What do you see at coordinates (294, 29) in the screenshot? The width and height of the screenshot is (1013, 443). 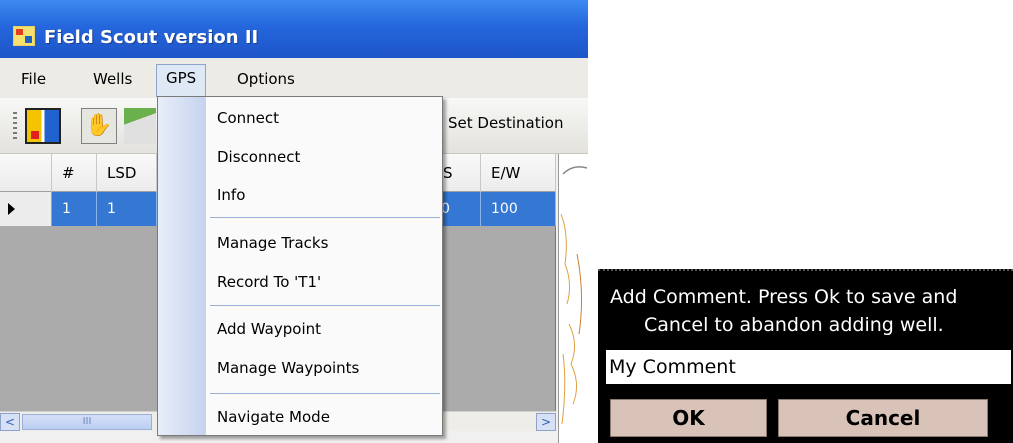 I see `title-bar: Field Scout version II` at bounding box center [294, 29].